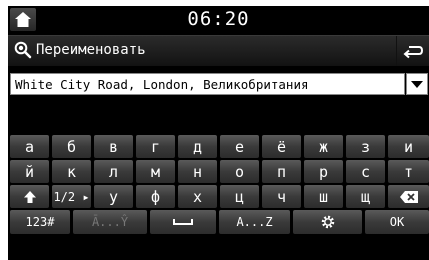  I want to click on key-zhe: ж, so click(323, 146).